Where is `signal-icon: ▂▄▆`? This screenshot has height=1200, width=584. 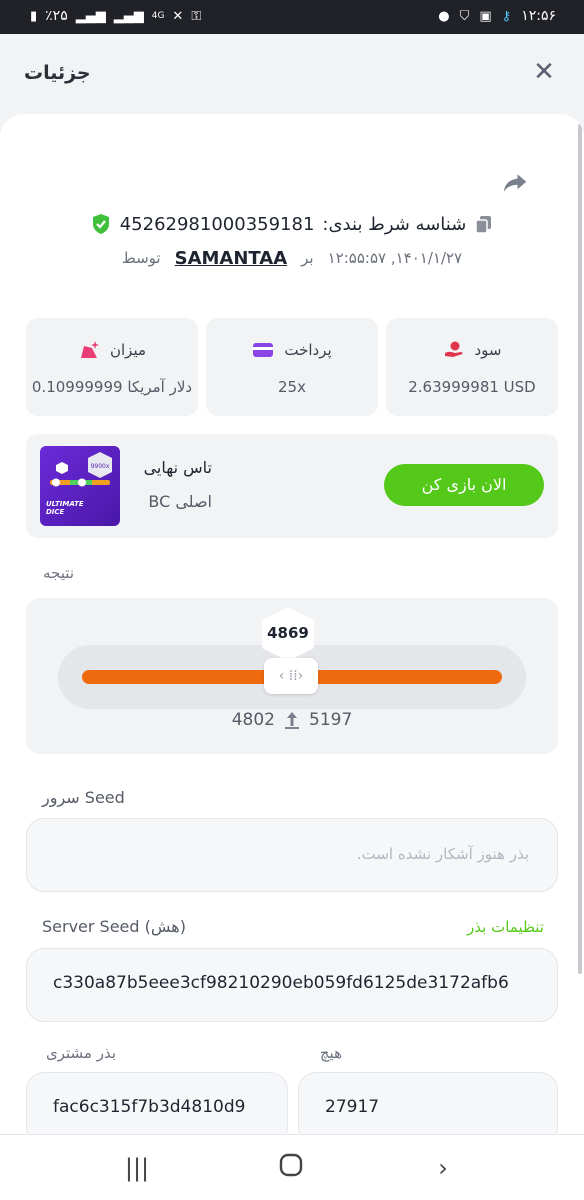 signal-icon: ▂▄▆ is located at coordinates (90, 16).